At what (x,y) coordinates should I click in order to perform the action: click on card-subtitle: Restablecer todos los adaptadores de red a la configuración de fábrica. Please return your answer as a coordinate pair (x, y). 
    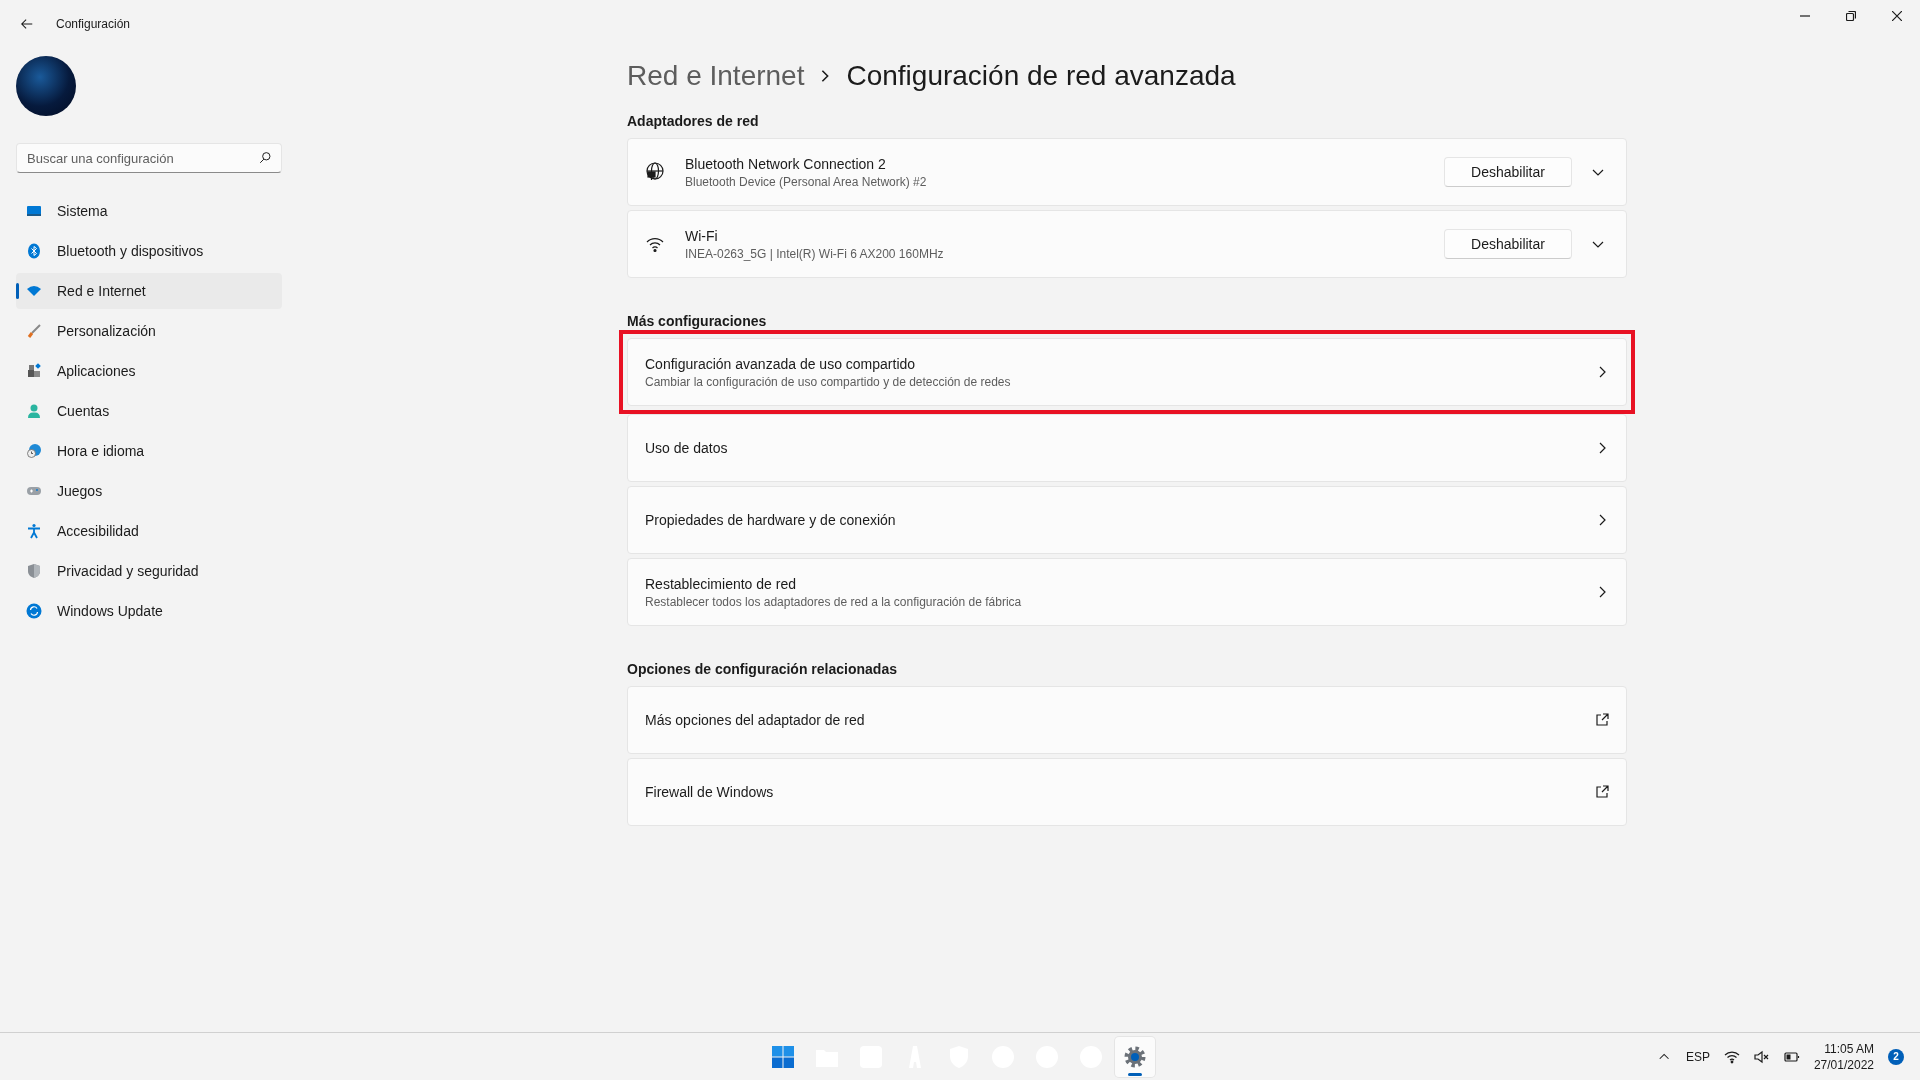
    Looking at the image, I should click on (834, 601).